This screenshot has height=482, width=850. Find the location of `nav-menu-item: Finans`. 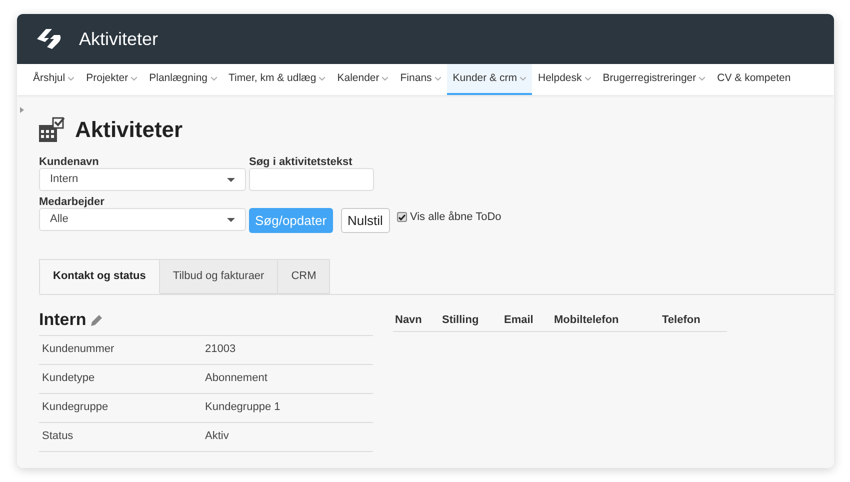

nav-menu-item: Finans is located at coordinates (420, 79).